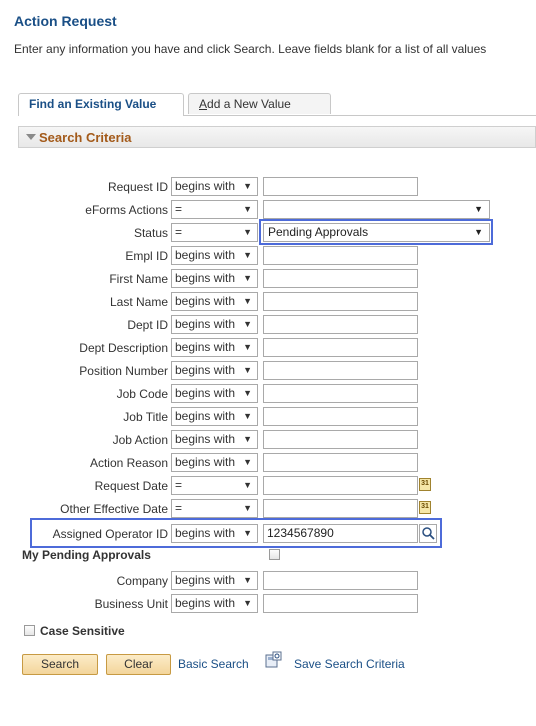 Image resolution: width=536 pixels, height=726 pixels. Describe the element at coordinates (277, 137) in the screenshot. I see `search-criteria-header: Search Criteria` at that location.